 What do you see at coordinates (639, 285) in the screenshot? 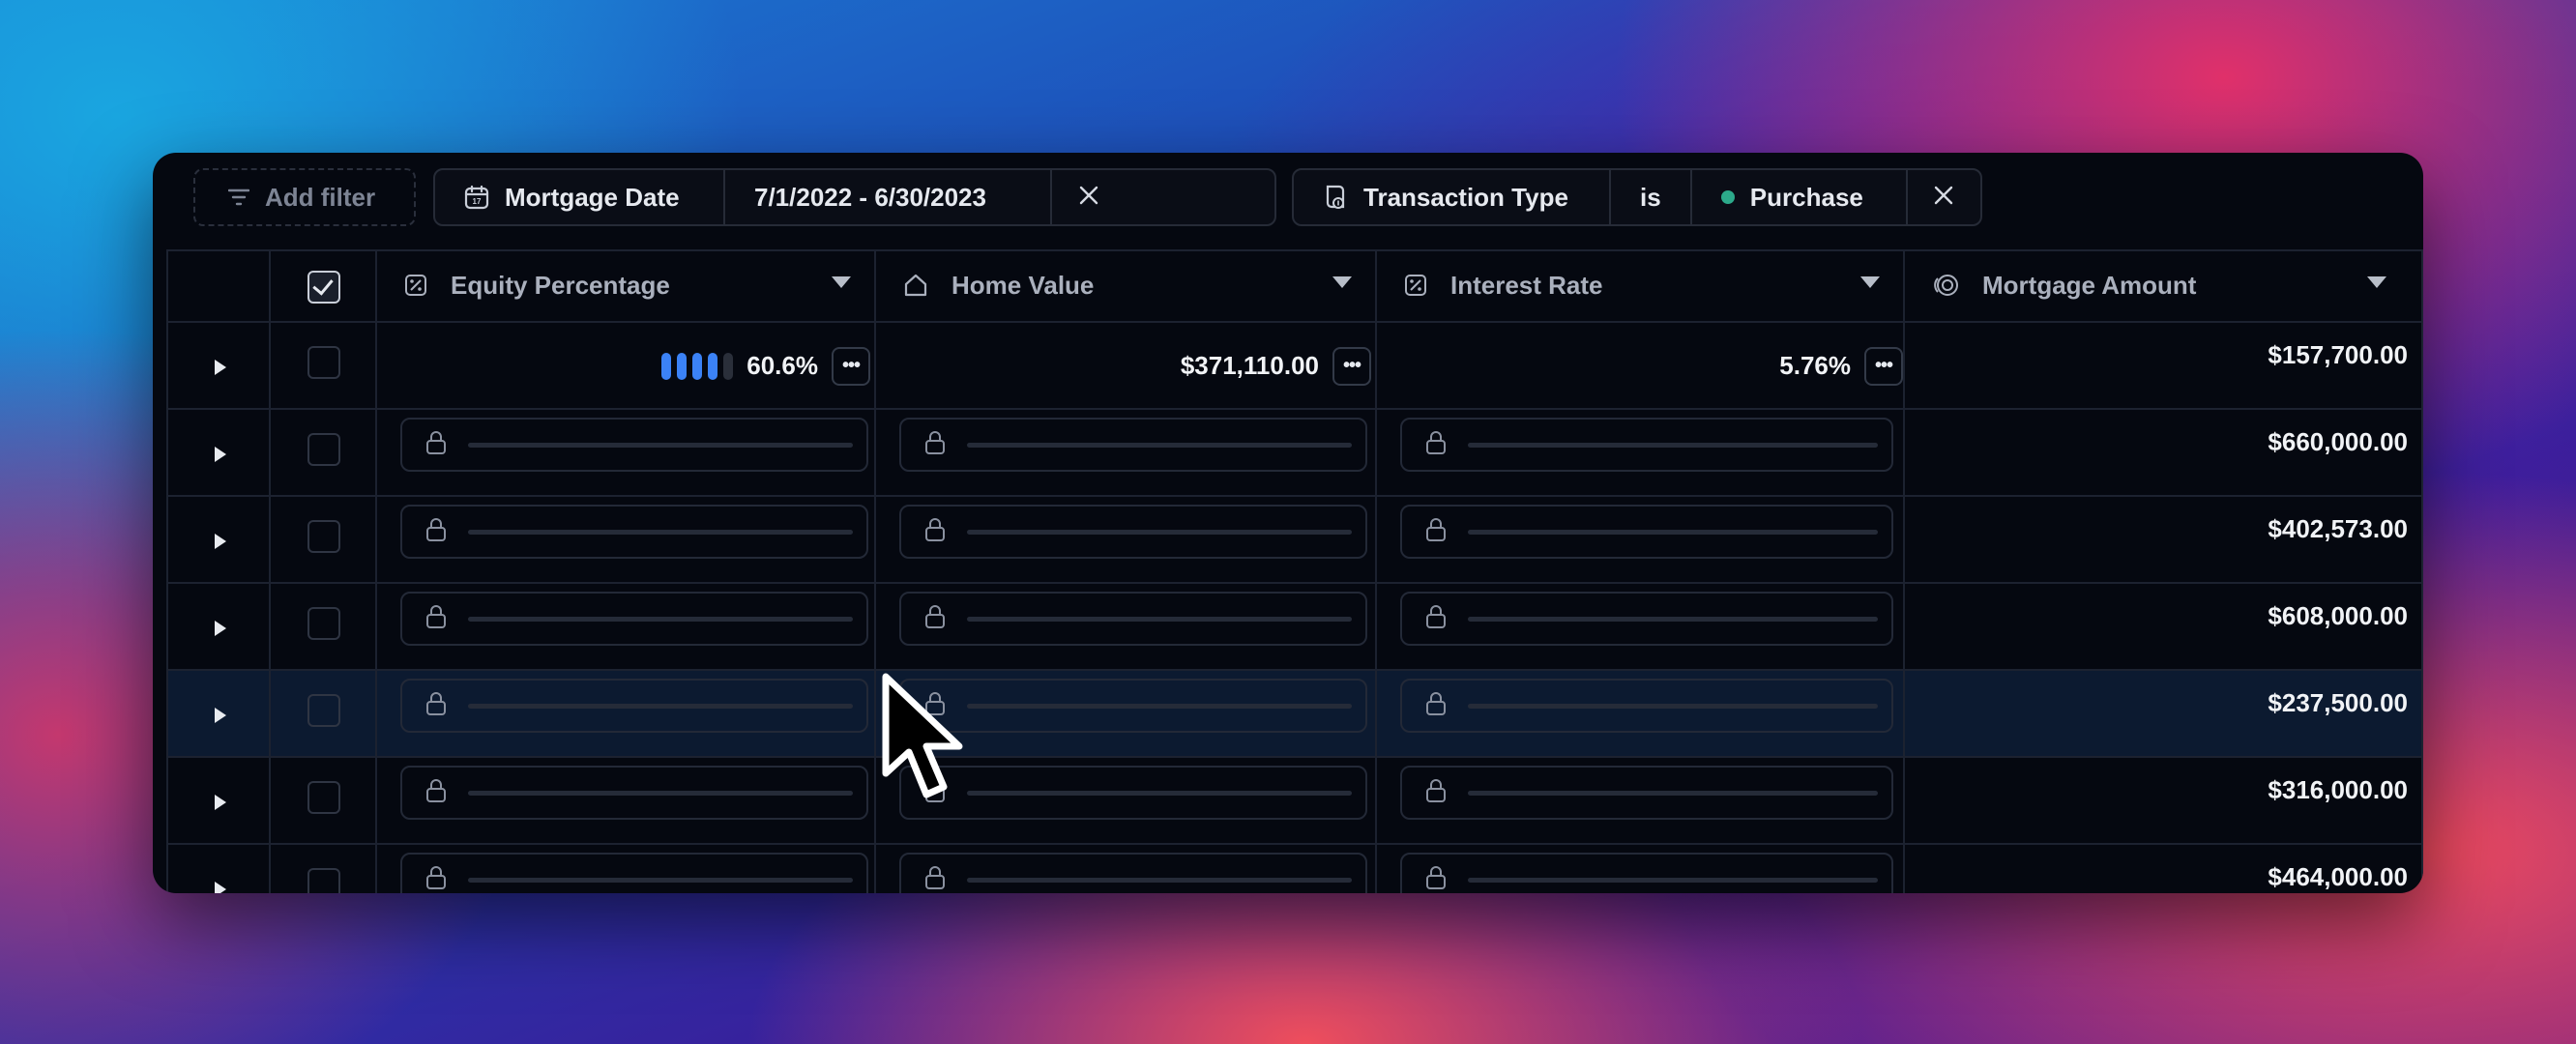
I see `column-header-equity-percentage: Equity Percentage` at bounding box center [639, 285].